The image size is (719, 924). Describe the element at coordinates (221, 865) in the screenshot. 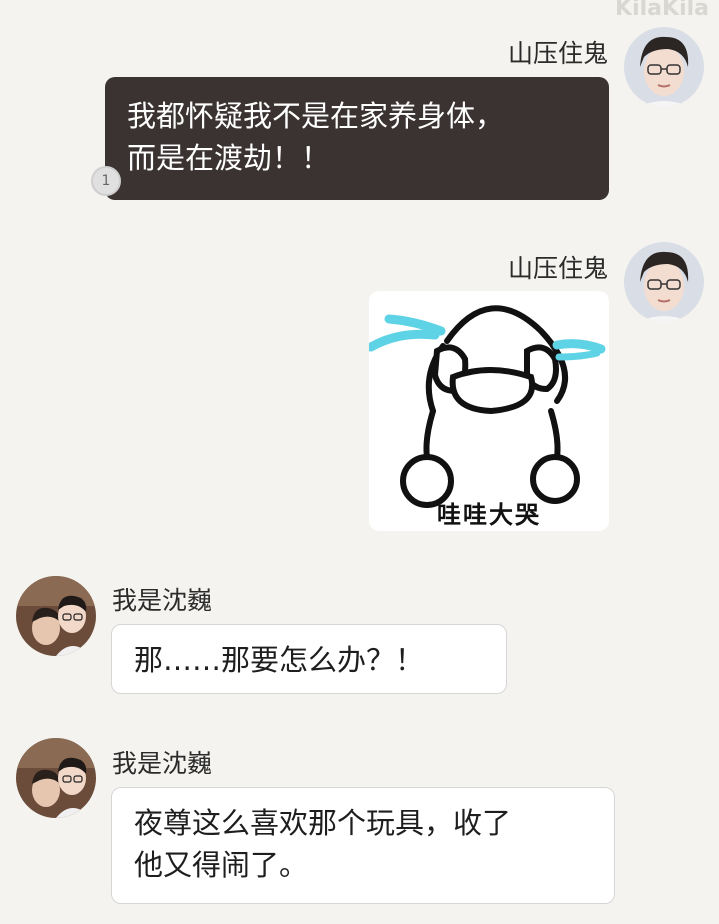

I see `message-line: 他又得闹了。` at that location.